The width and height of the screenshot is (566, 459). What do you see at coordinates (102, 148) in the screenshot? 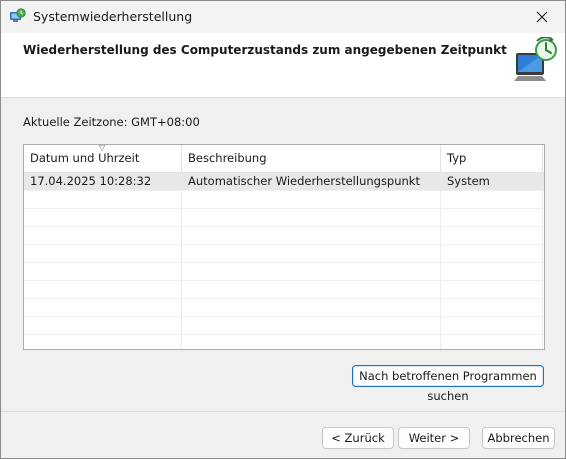
I see `sort-indicator-icon: ▽` at bounding box center [102, 148].